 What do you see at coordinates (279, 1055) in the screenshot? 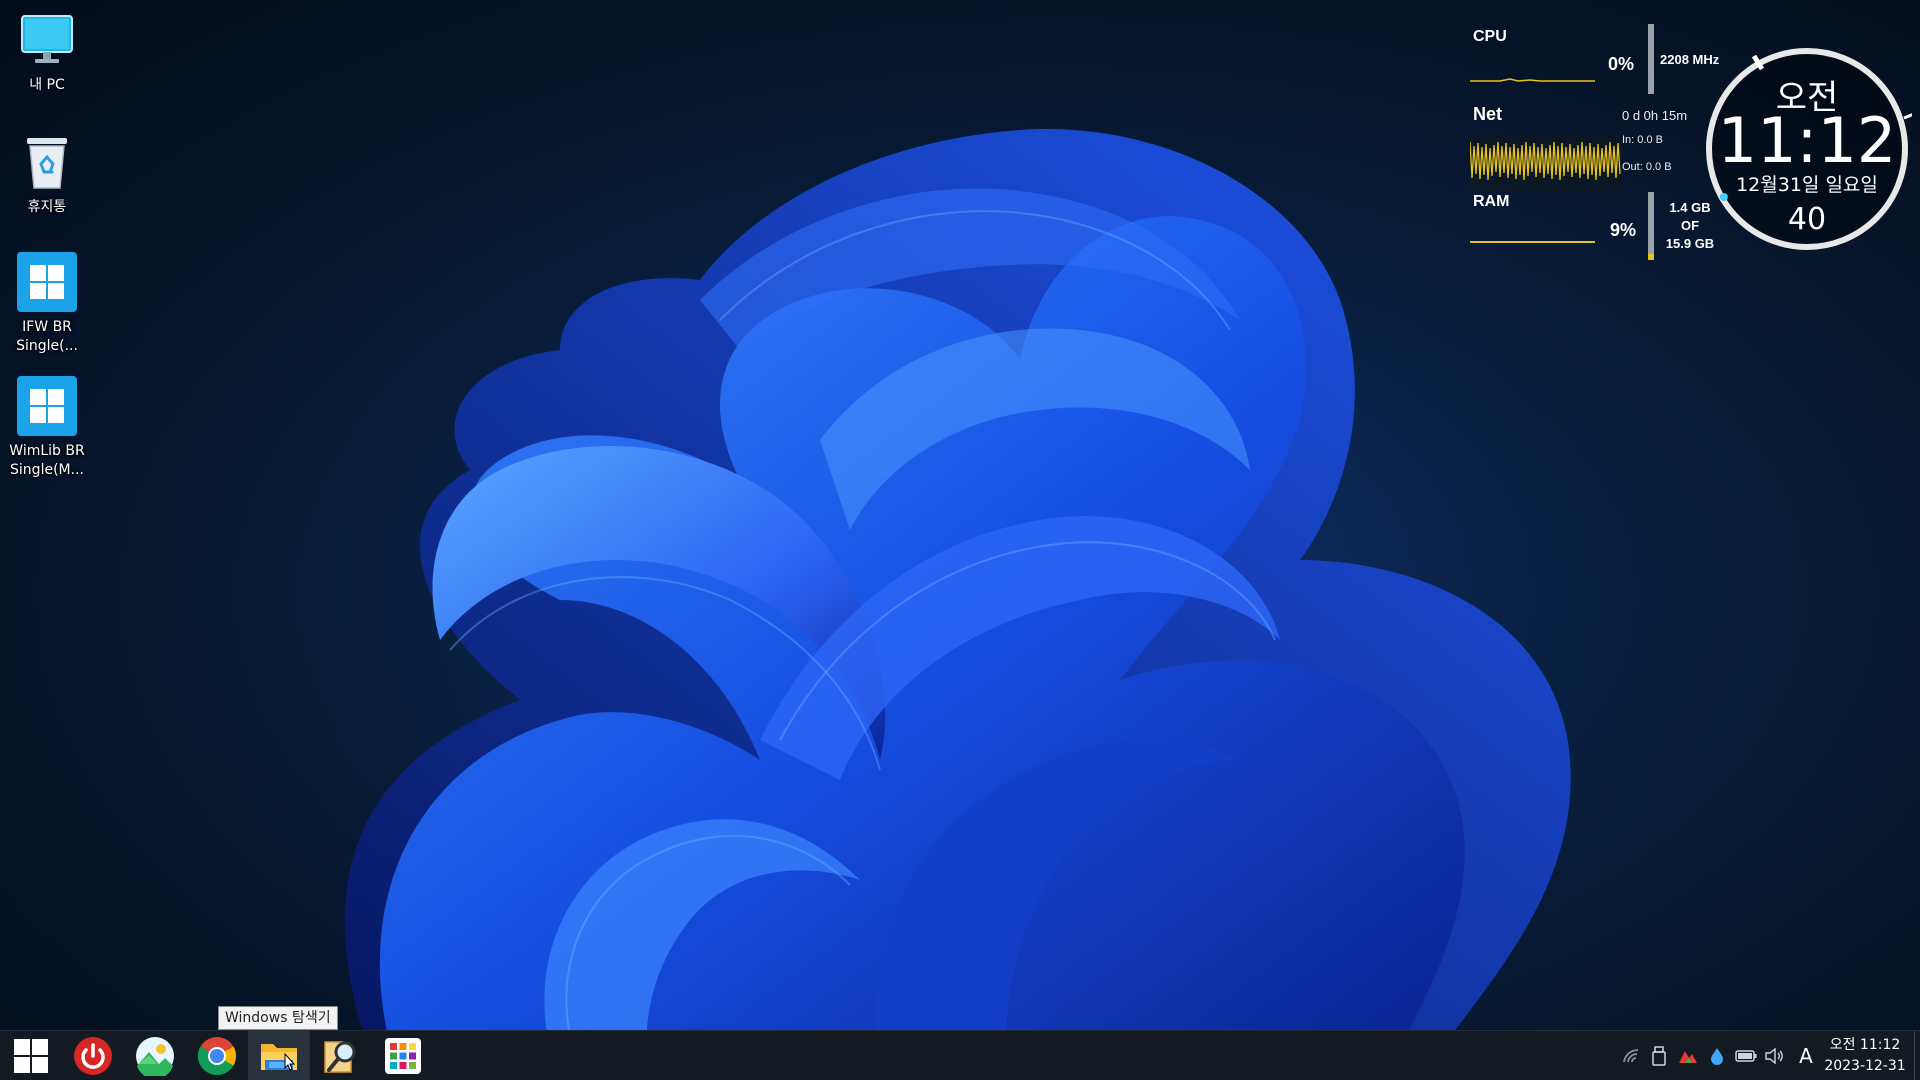
I see `file-explorer-button` at bounding box center [279, 1055].